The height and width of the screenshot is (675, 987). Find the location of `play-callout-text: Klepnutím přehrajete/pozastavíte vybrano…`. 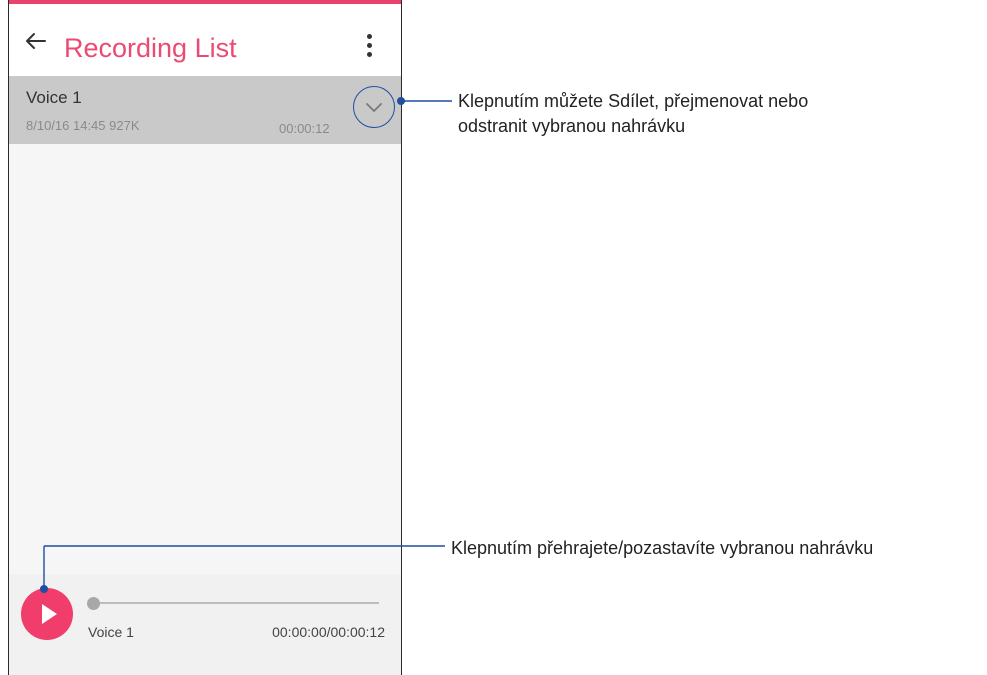

play-callout-text: Klepnutím přehrajete/pozastavíte vybrano… is located at coordinates (662, 548).